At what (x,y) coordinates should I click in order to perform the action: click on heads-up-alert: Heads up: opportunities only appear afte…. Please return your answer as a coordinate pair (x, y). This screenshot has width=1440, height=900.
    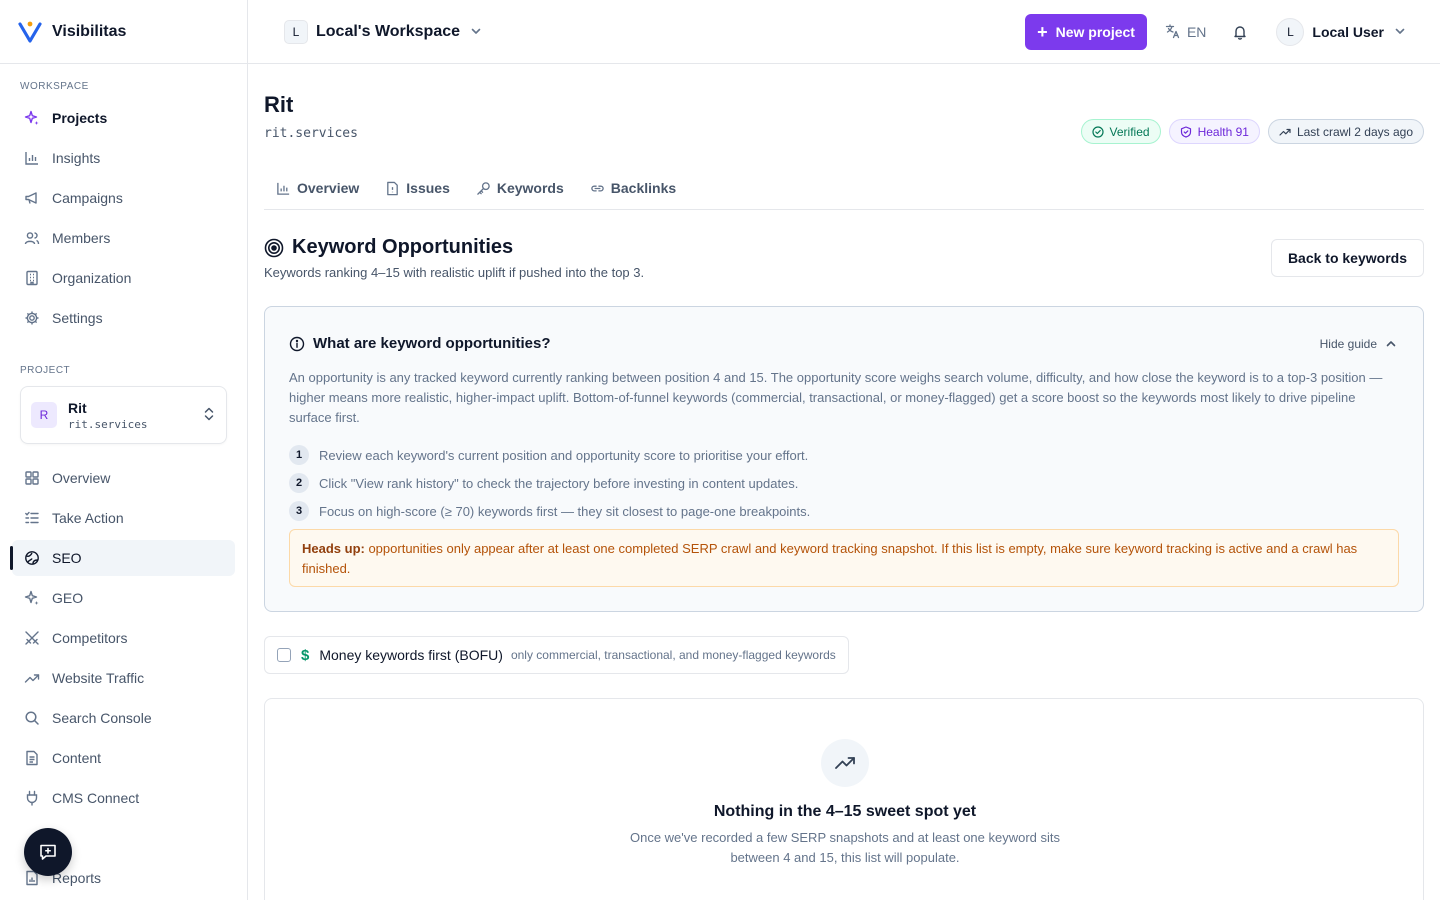
    Looking at the image, I should click on (844, 558).